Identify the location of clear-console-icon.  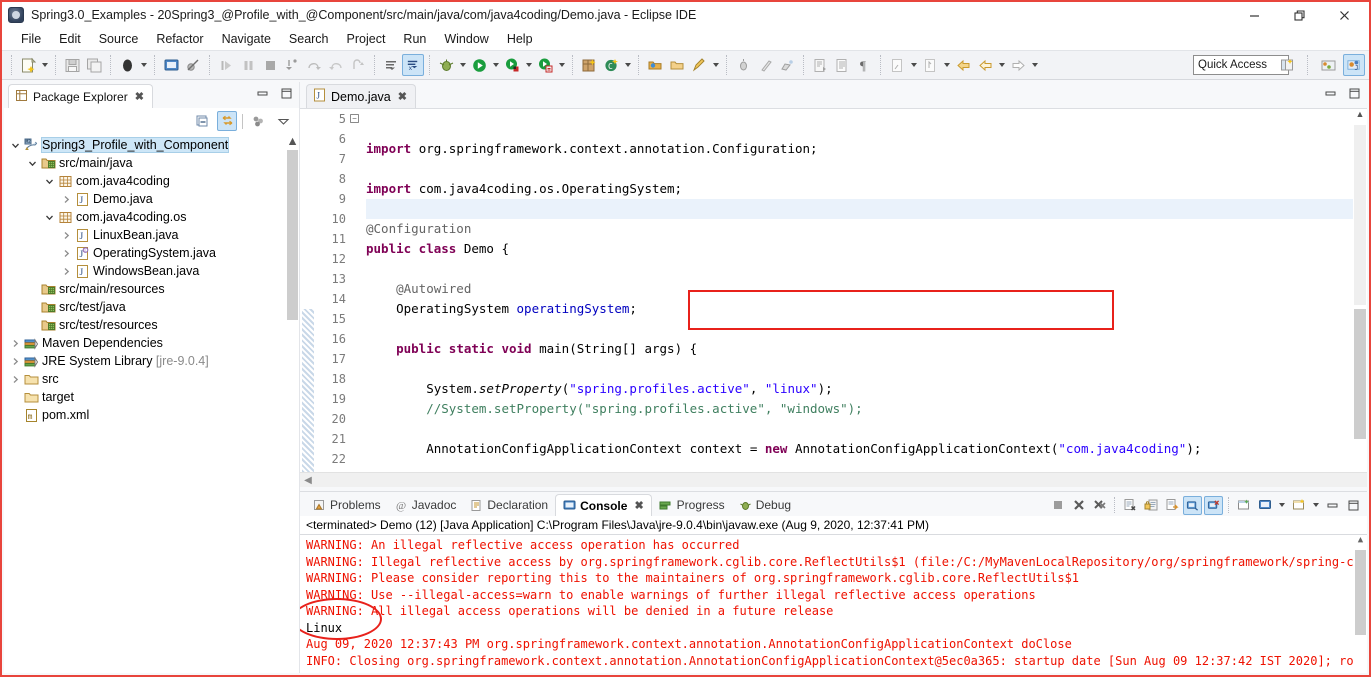
(1129, 505).